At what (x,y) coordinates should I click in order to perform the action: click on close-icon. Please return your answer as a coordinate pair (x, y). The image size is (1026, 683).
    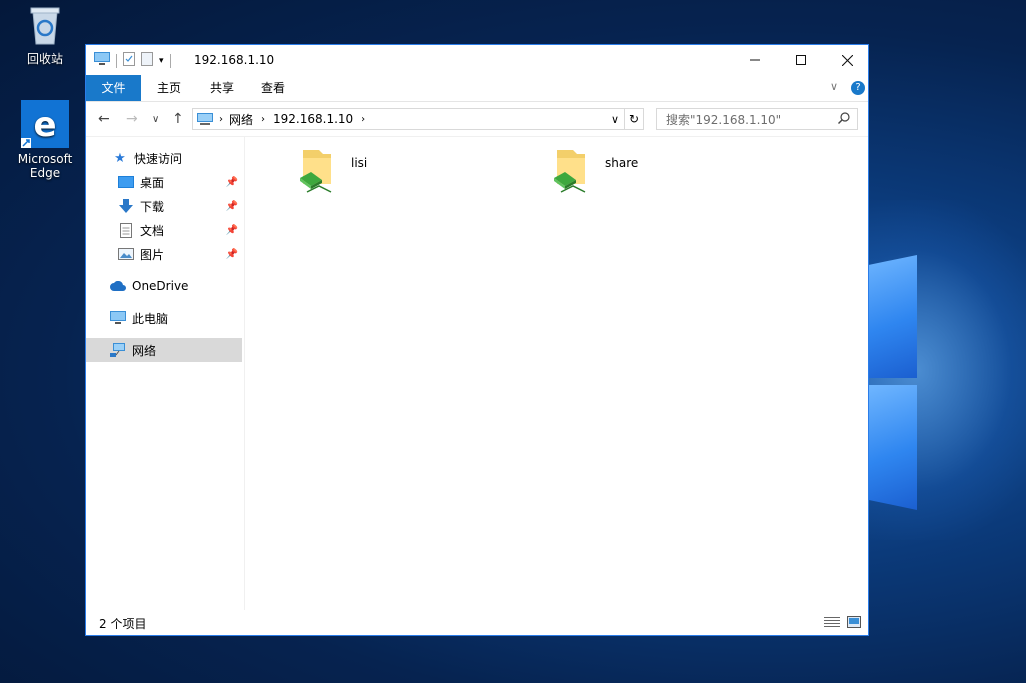
    Looking at the image, I should click on (847, 60).